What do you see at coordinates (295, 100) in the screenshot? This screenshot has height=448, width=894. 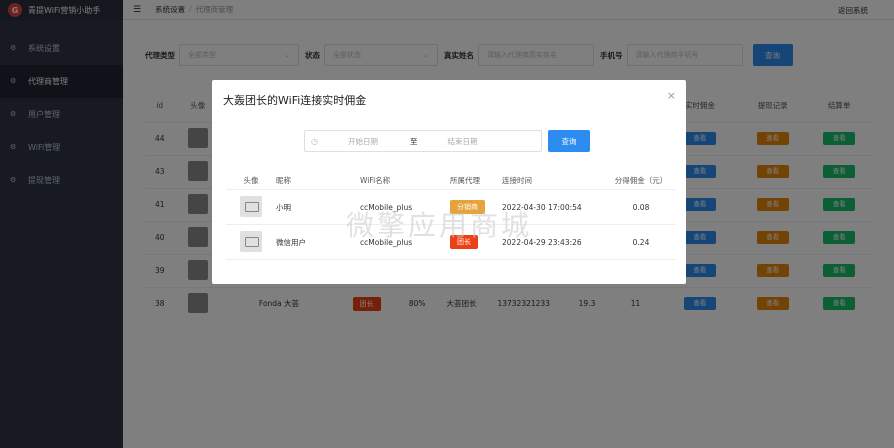 I see `modal-title: 大轰团长的WiFi连接实时佣金` at bounding box center [295, 100].